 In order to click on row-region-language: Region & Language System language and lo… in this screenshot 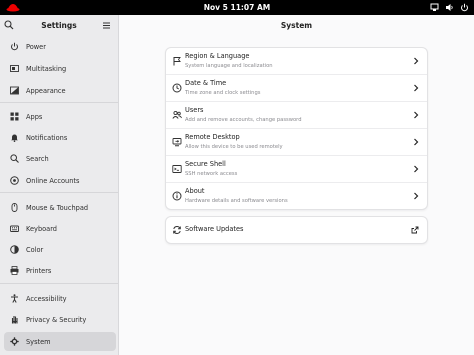, I will do `click(296, 61)`.